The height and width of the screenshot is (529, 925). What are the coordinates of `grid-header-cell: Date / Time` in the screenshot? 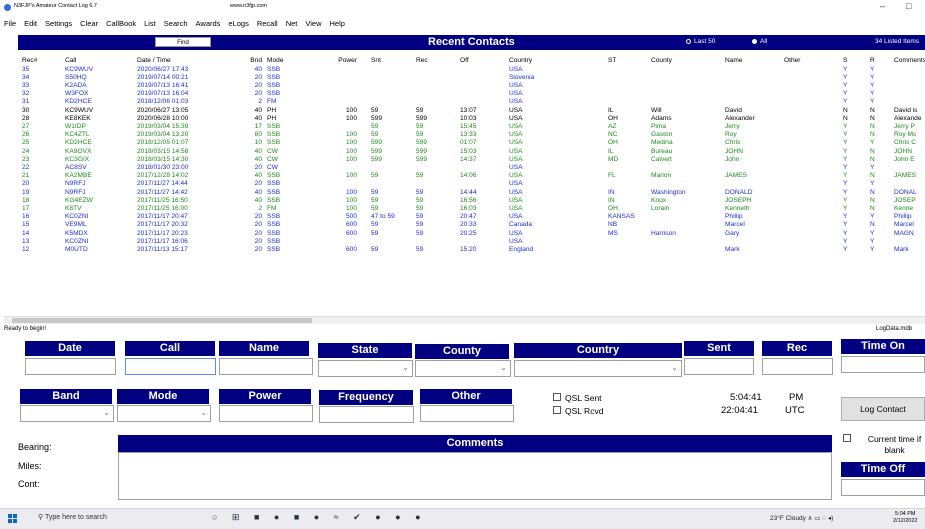 It's located at (154, 61).